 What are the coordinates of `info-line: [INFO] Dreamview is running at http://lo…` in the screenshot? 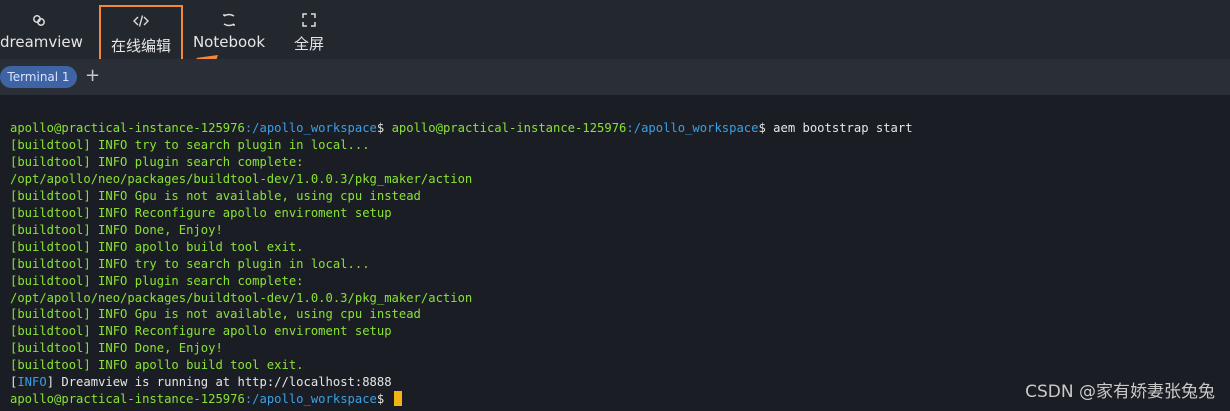 It's located at (201, 382).